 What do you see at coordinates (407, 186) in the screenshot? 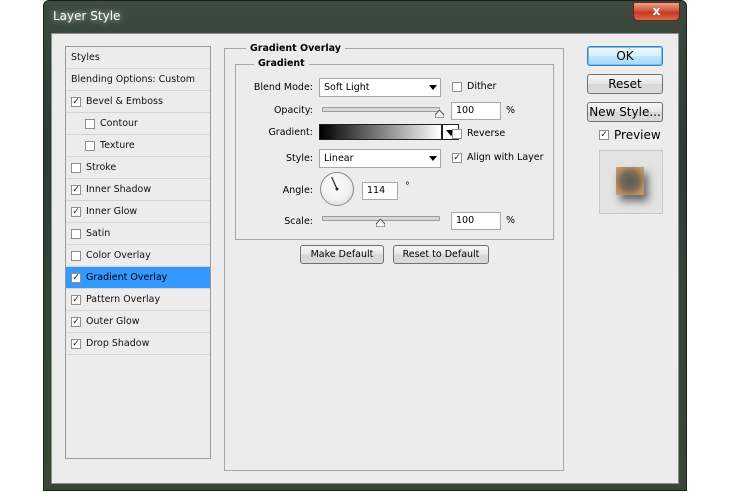
I see `angle-unit: °` at bounding box center [407, 186].